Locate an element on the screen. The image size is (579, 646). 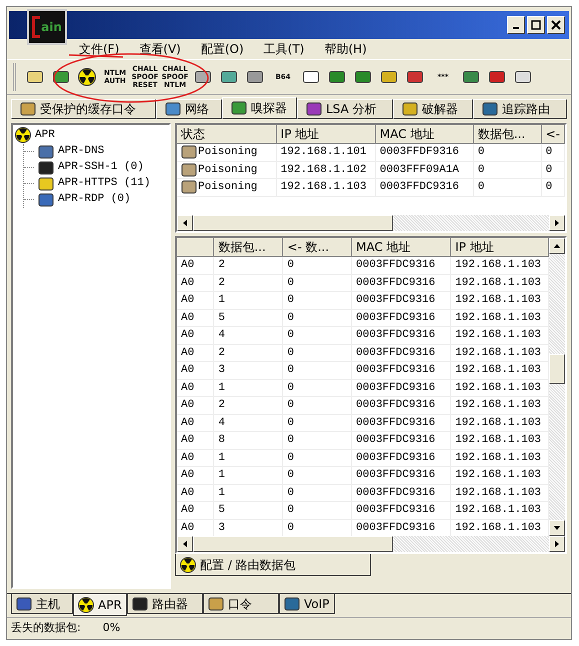
tab: 口令 is located at coordinates (241, 604).